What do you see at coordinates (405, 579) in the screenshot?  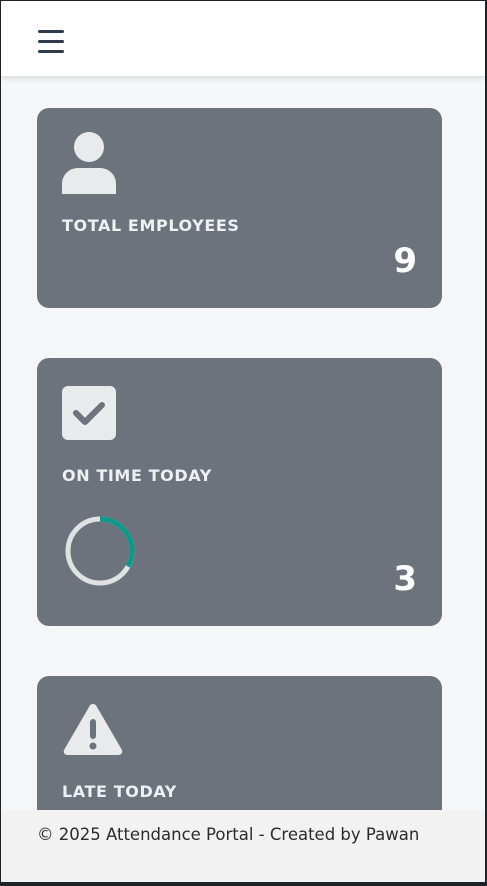 I see `on-time-today-value: 3` at bounding box center [405, 579].